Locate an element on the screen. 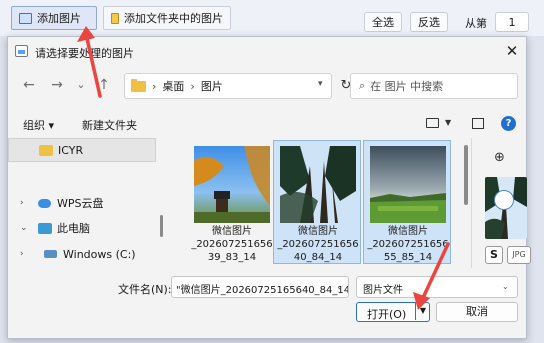 The width and height of the screenshot is (544, 343). search-placeholder: 在 图片 中搜索 is located at coordinates (407, 86).